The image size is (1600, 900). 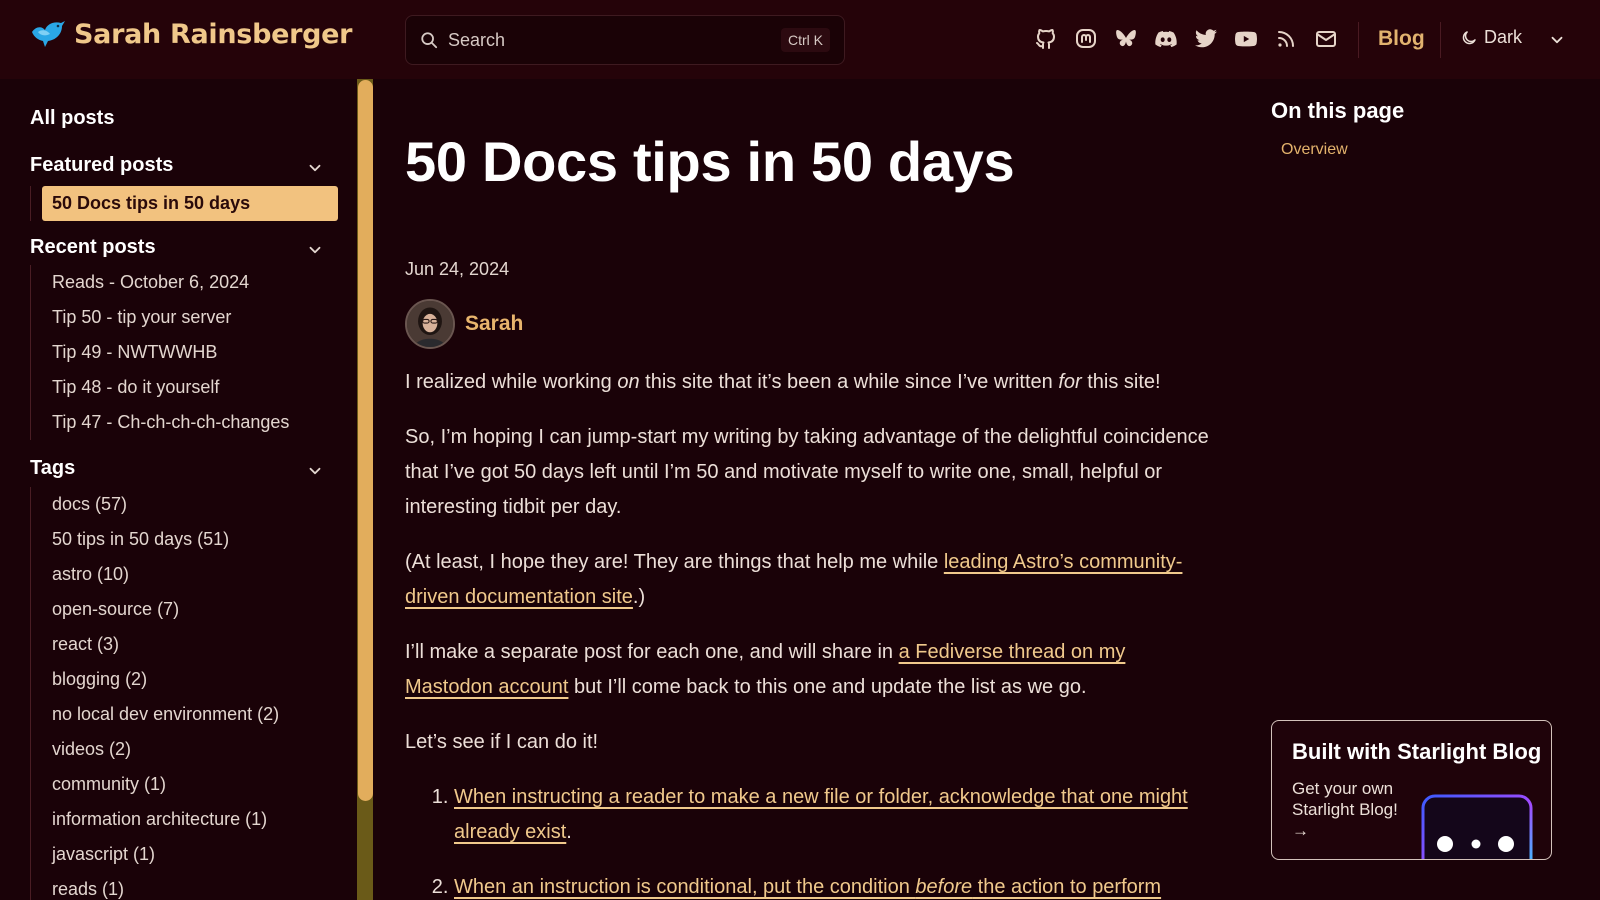 I want to click on sidebar-item: Tip 48 - do it yourself, so click(x=185, y=387).